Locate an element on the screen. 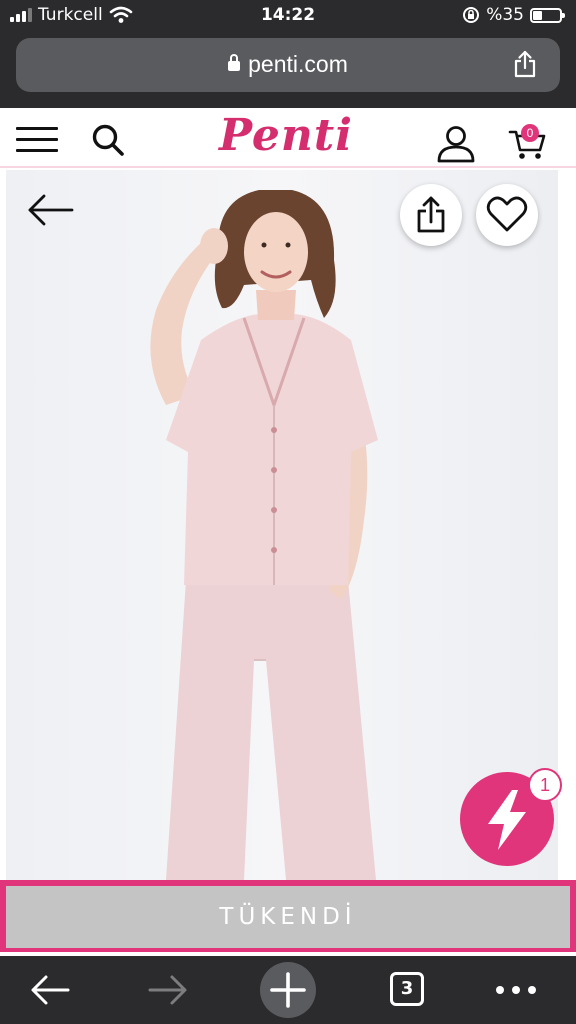  share-button is located at coordinates (431, 215).